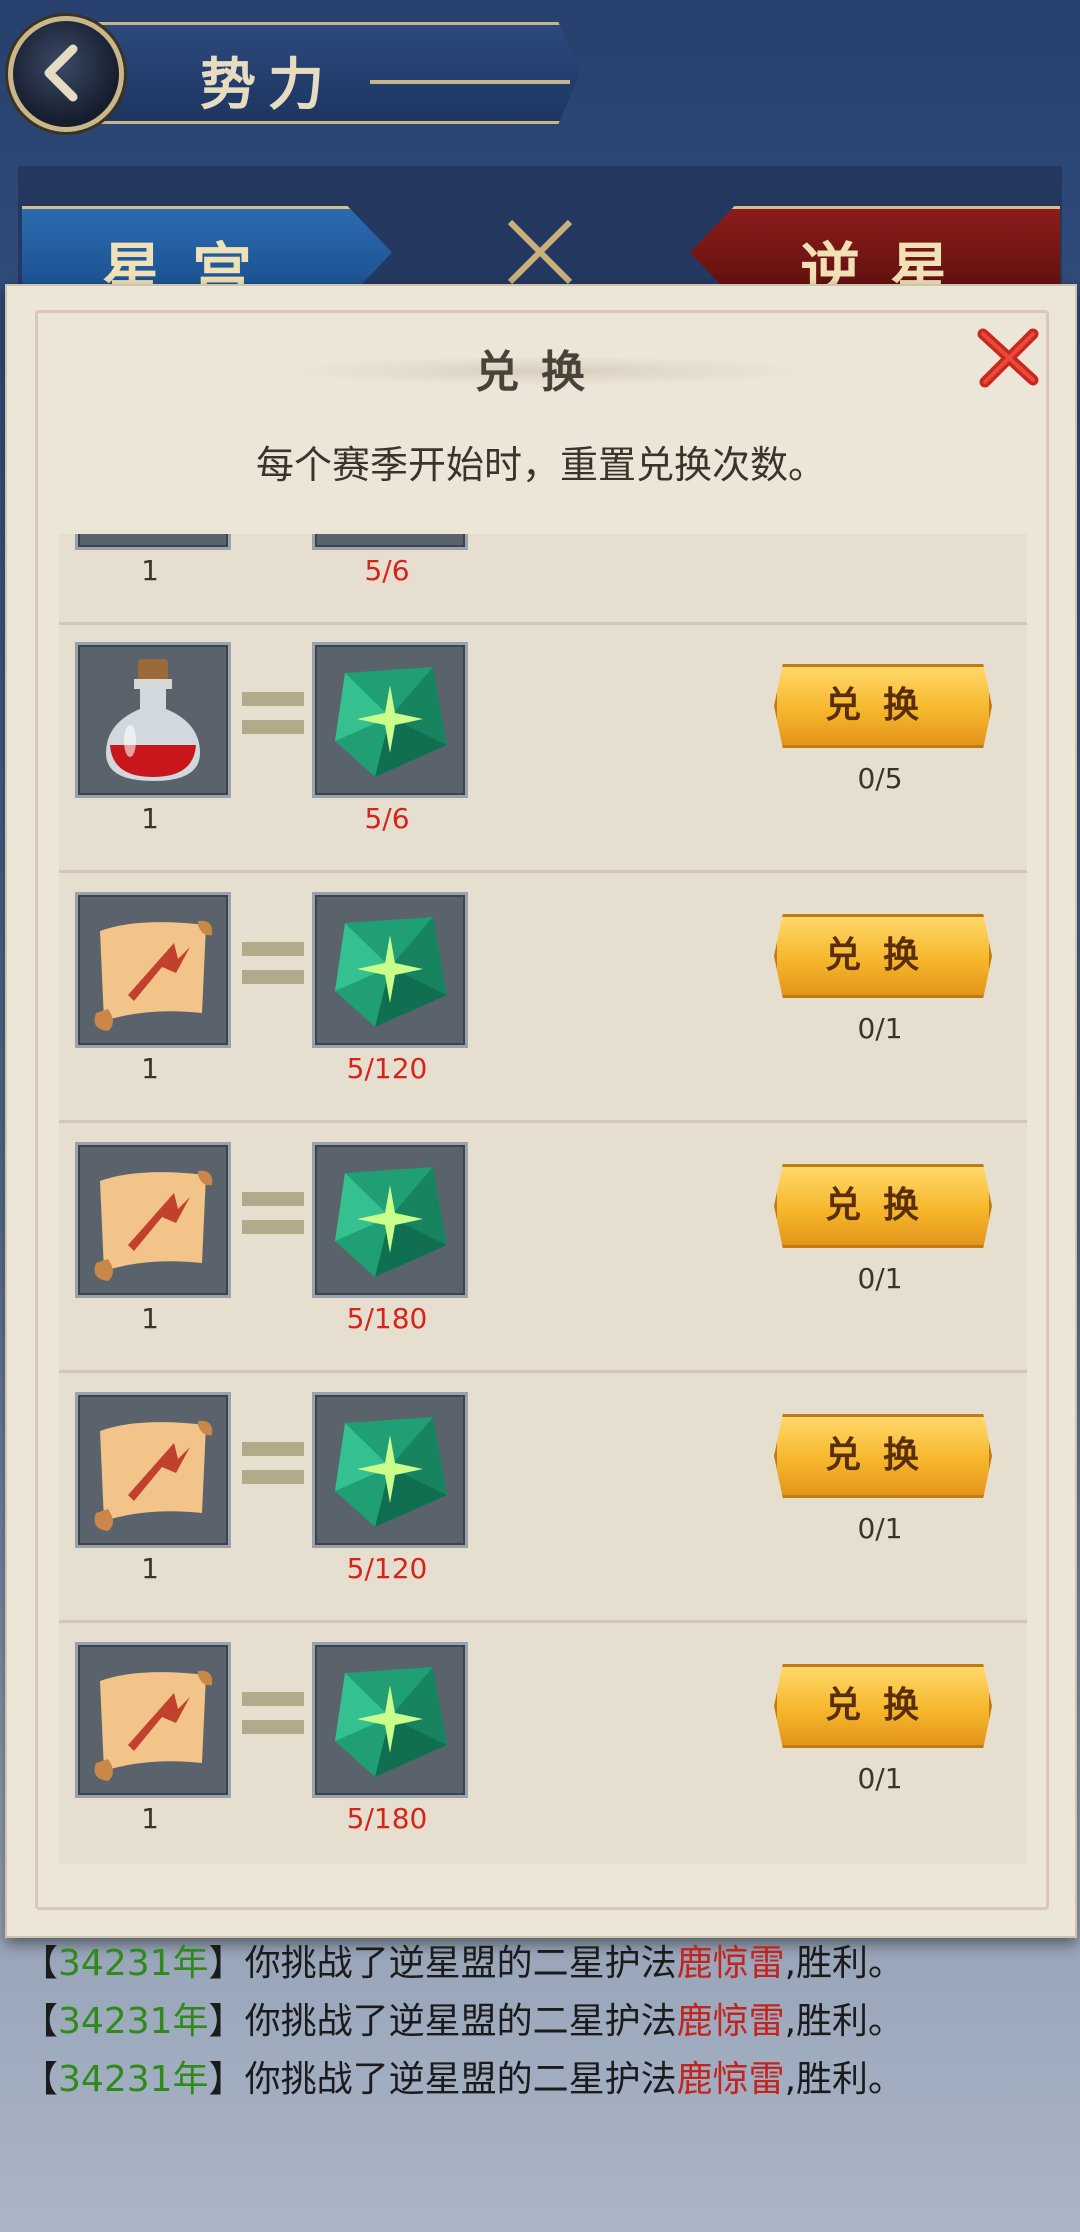  I want to click on back-button, so click(66, 74).